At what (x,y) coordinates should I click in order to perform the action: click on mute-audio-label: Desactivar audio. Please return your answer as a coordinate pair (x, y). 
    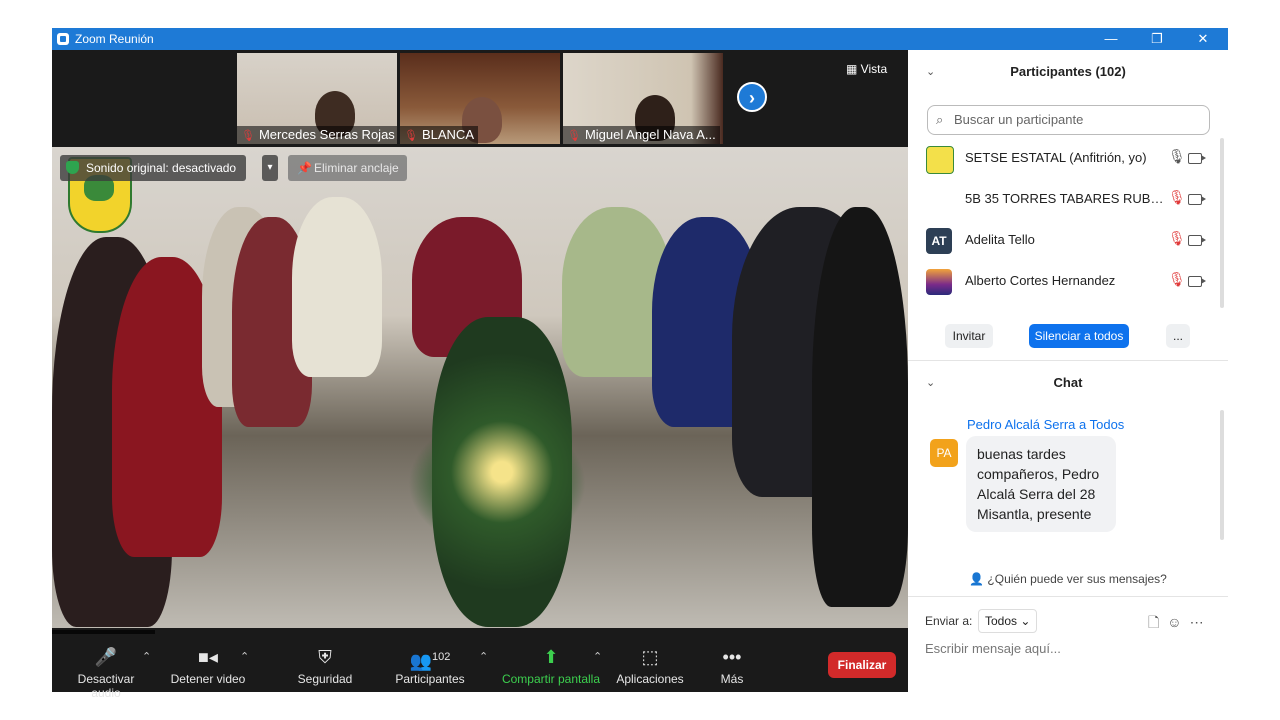
    Looking at the image, I should click on (106, 686).